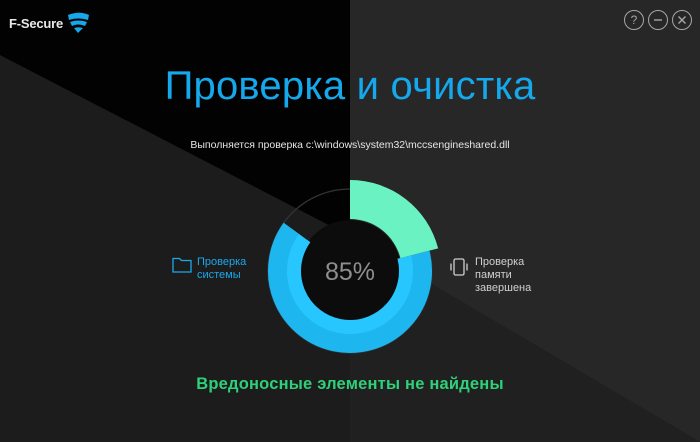 The image size is (700, 442). Describe the element at coordinates (493, 275) in the screenshot. I see `stage-memory-scan-line2: памяти` at that location.